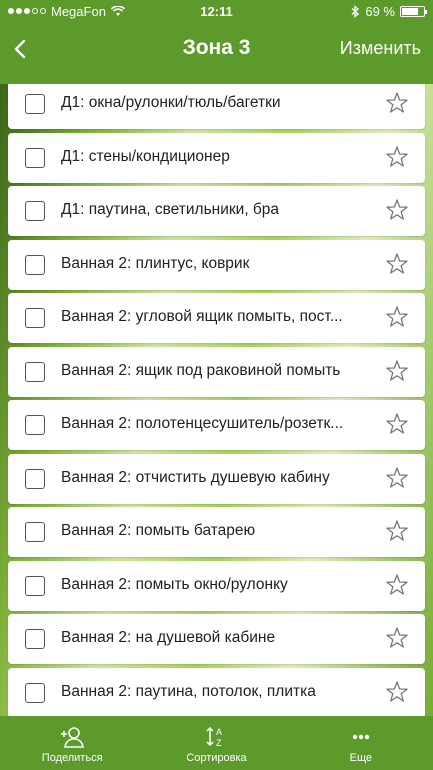 Image resolution: width=433 pixels, height=770 pixels. What do you see at coordinates (145, 156) in the screenshot?
I see `task-label: Д1: стены/кондиционер` at bounding box center [145, 156].